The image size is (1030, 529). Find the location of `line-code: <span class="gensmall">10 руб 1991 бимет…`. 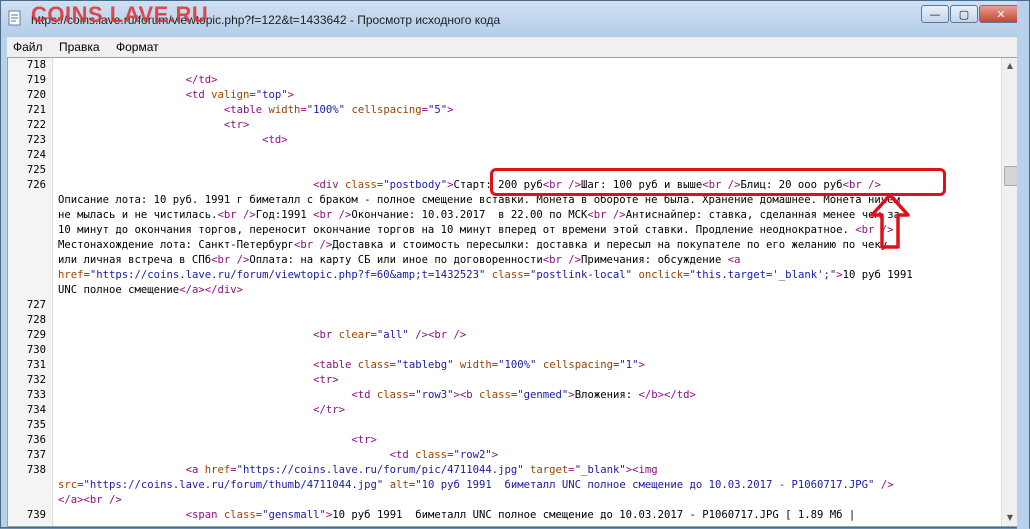

line-code: <span class="gensmall">10 руб 1991 бимет… is located at coordinates (457, 515).